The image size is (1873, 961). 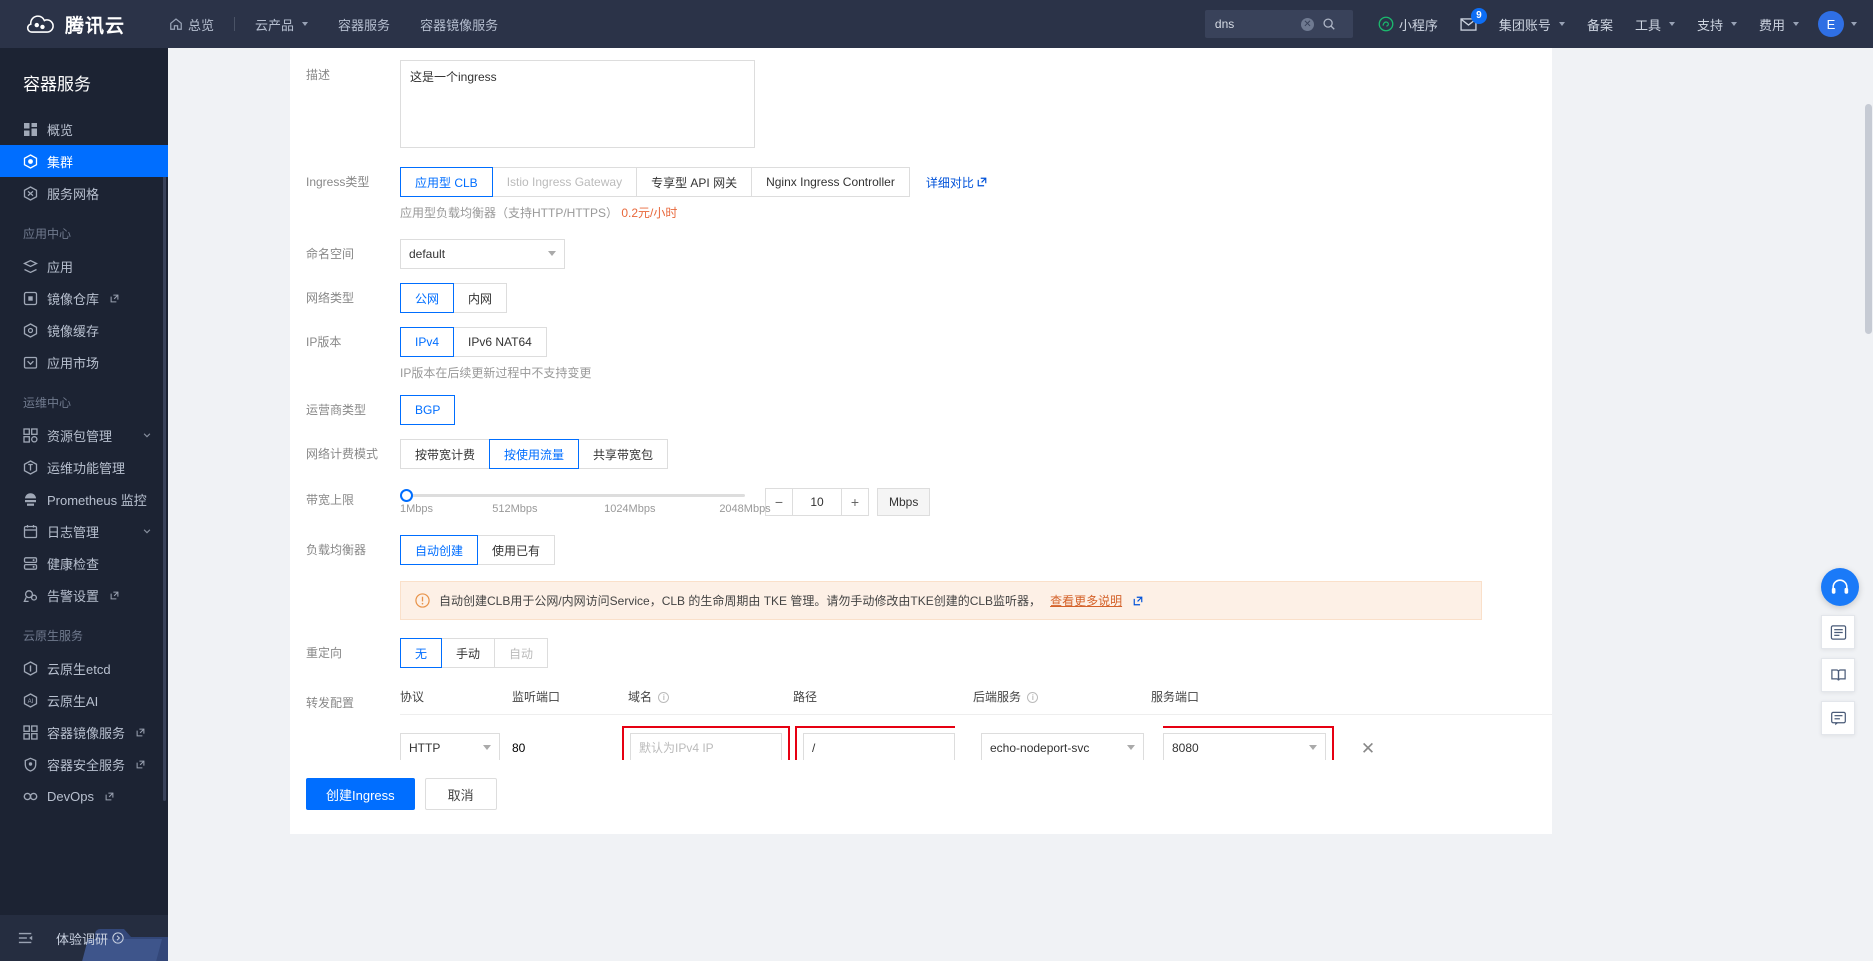 I want to click on book-icon, so click(x=1838, y=674).